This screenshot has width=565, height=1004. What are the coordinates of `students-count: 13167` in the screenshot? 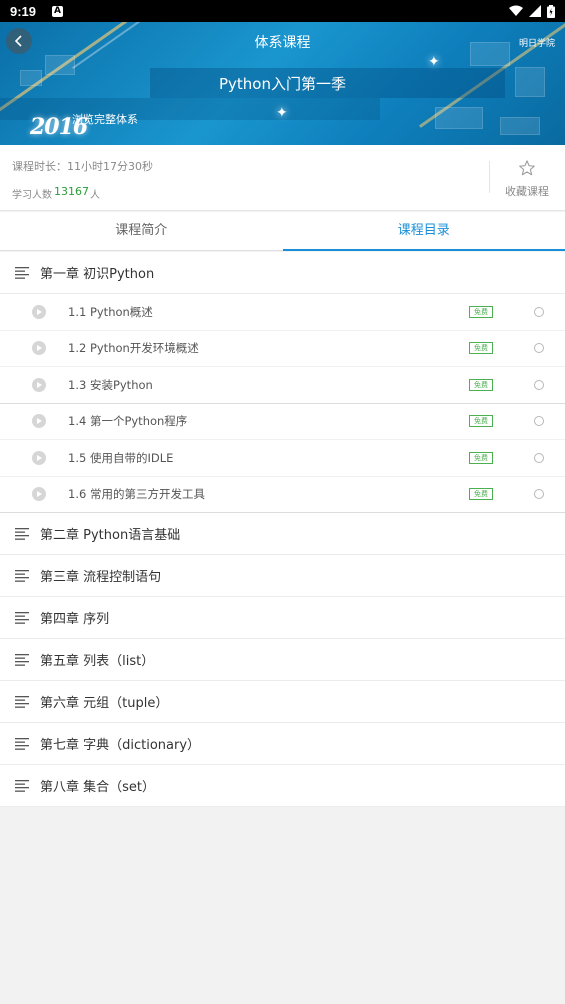 It's located at (71, 191).